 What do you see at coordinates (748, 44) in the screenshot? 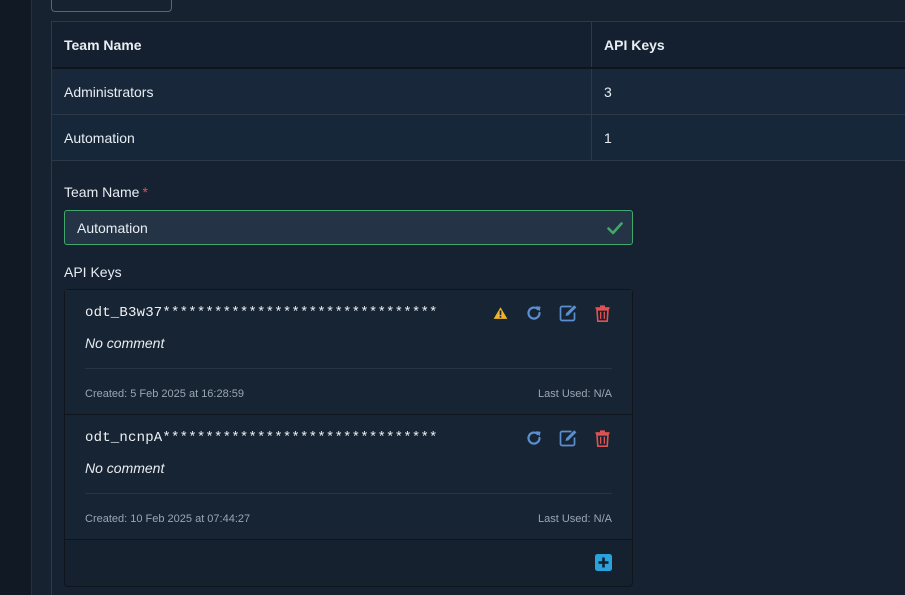
I see `column-header-api-keys: API Keys` at bounding box center [748, 44].